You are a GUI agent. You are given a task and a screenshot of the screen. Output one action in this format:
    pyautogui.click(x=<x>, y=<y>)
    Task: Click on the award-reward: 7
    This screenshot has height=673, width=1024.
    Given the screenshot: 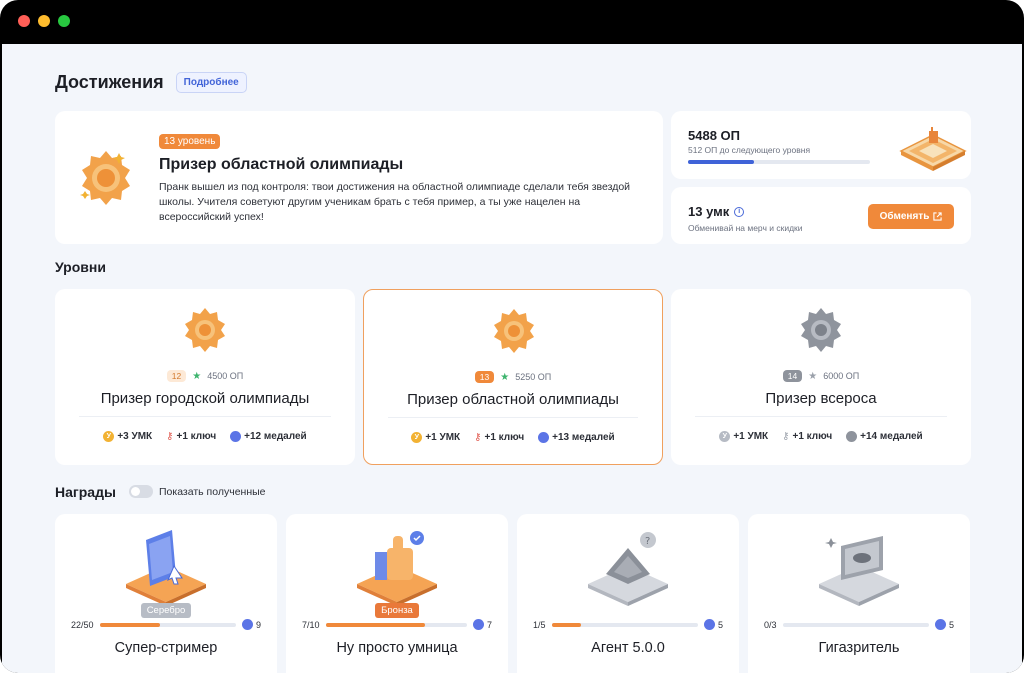 What is the action you would take?
    pyautogui.click(x=482, y=624)
    